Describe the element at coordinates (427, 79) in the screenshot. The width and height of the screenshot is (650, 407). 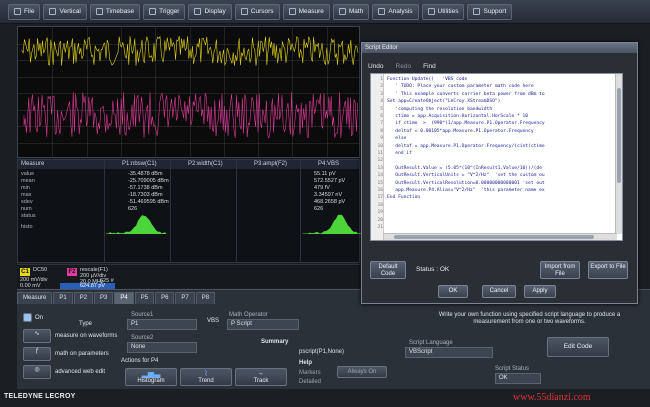
I see `code-line: Function Update() 'VBS code` at that location.